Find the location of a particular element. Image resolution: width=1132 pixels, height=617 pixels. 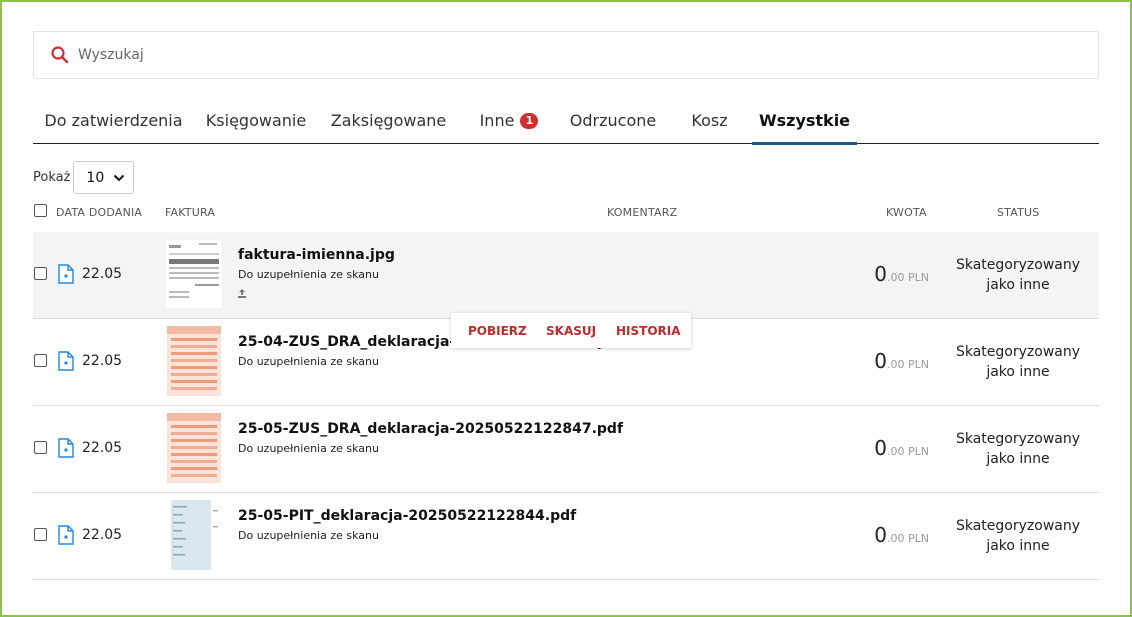

column-comment: KOMENTARZ is located at coordinates (642, 212).